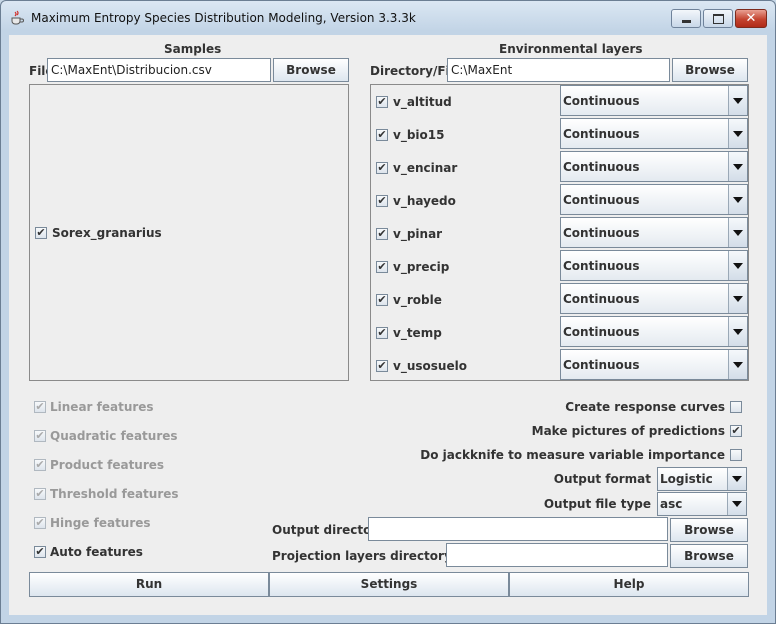 This screenshot has width=776, height=624. I want to click on output-format-value: Logistic, so click(686, 479).